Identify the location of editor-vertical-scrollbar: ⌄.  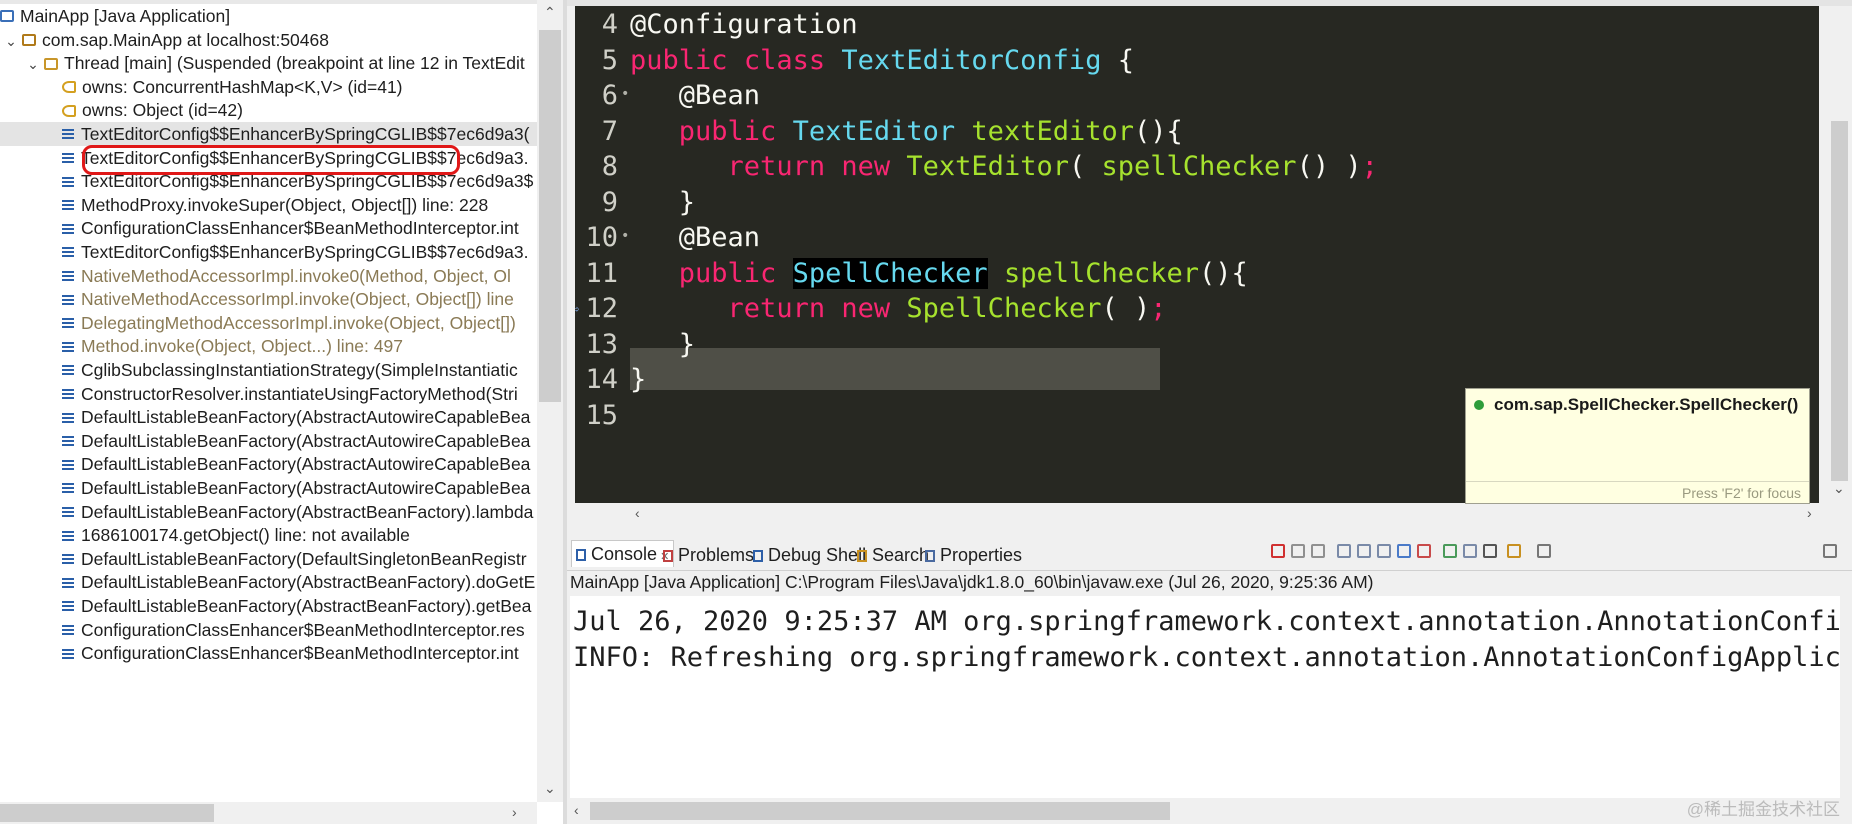
(1839, 254).